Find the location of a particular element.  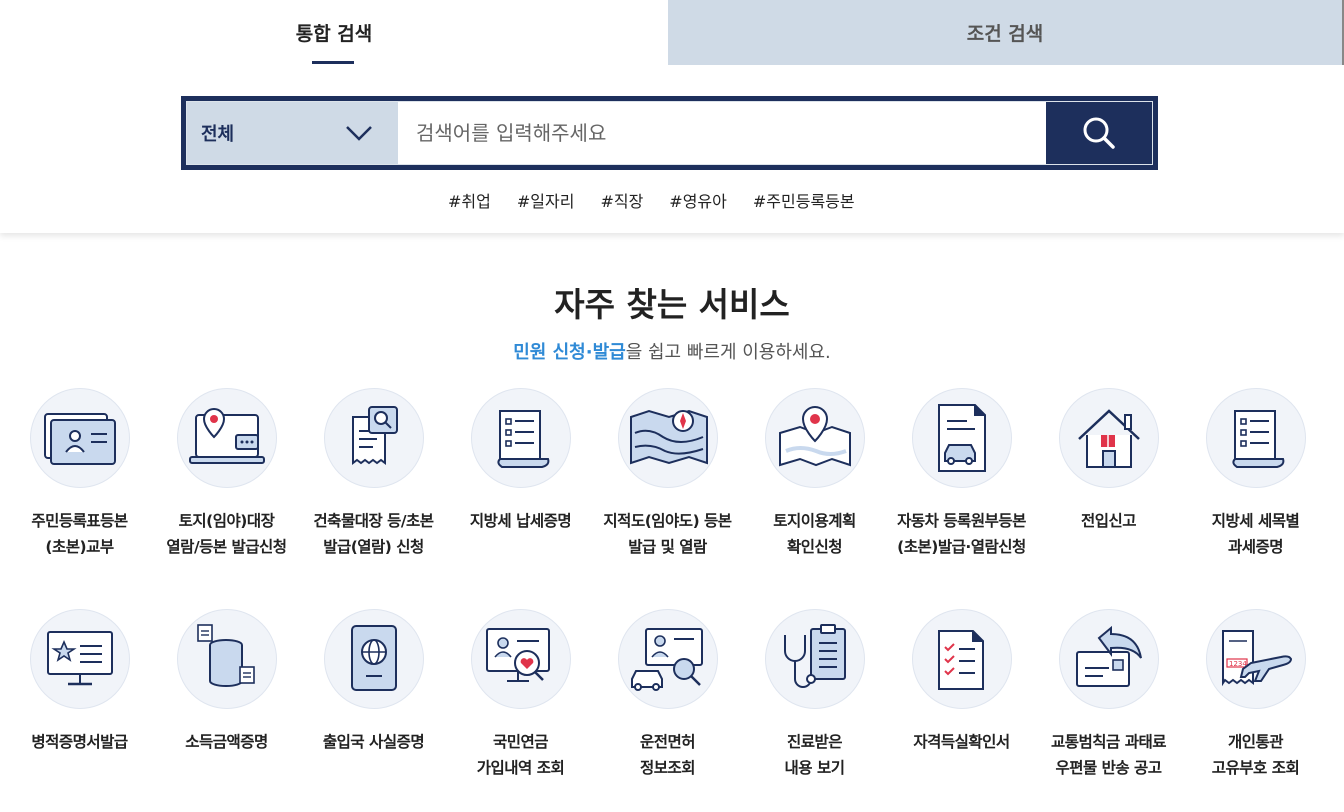

service-item: 국민연금 가입내역 조회 is located at coordinates (520, 695).